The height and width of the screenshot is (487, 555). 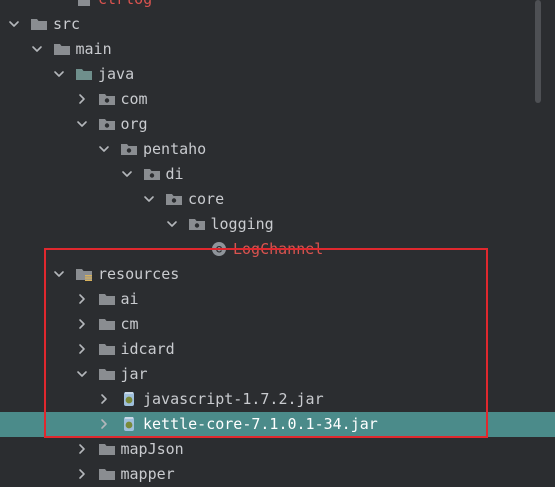 I want to click on tree-row-mapjson: mapJson, so click(x=277, y=449).